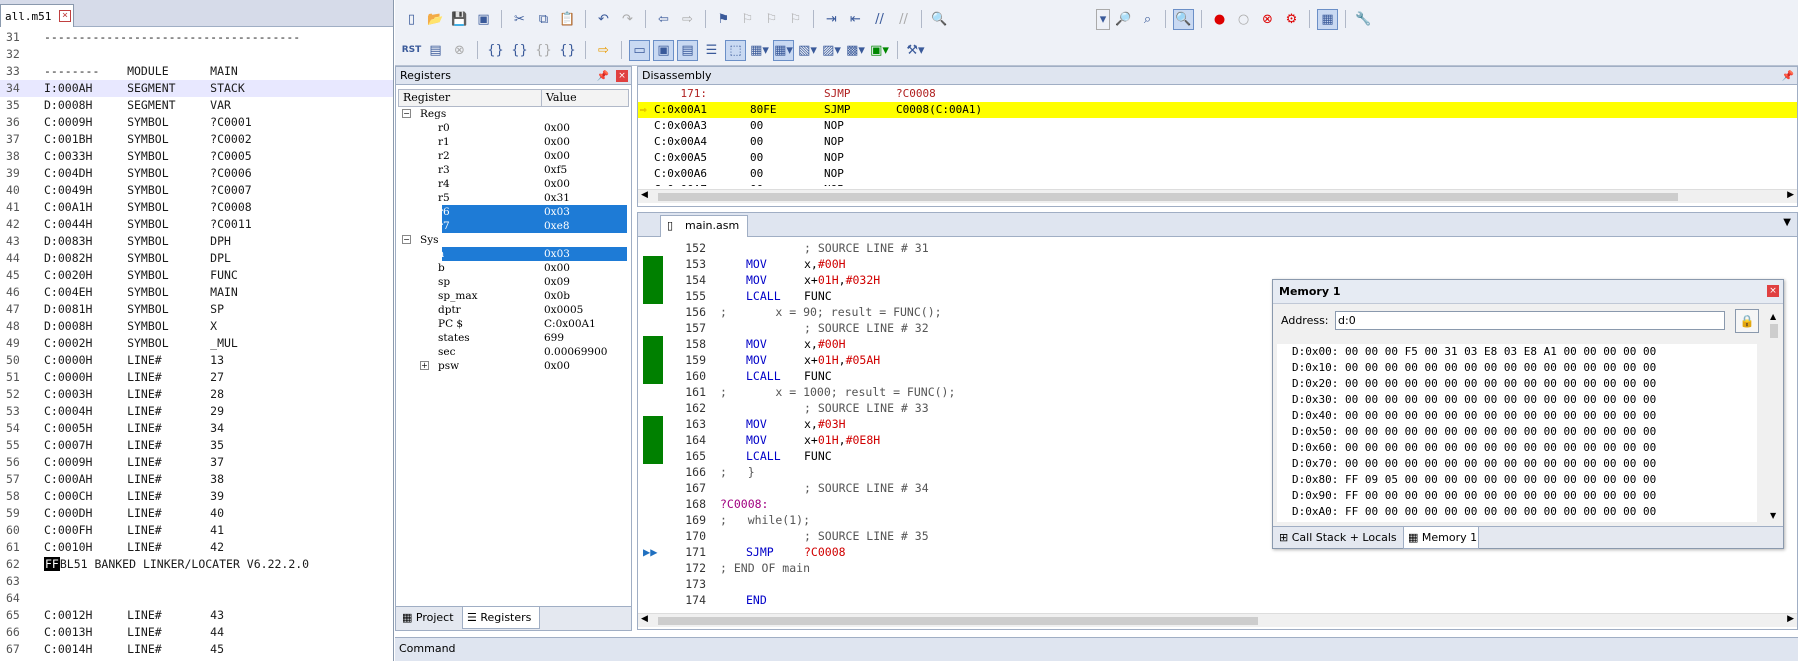 This screenshot has width=1798, height=661. I want to click on serial-window-icon: ▧▾, so click(807, 50).